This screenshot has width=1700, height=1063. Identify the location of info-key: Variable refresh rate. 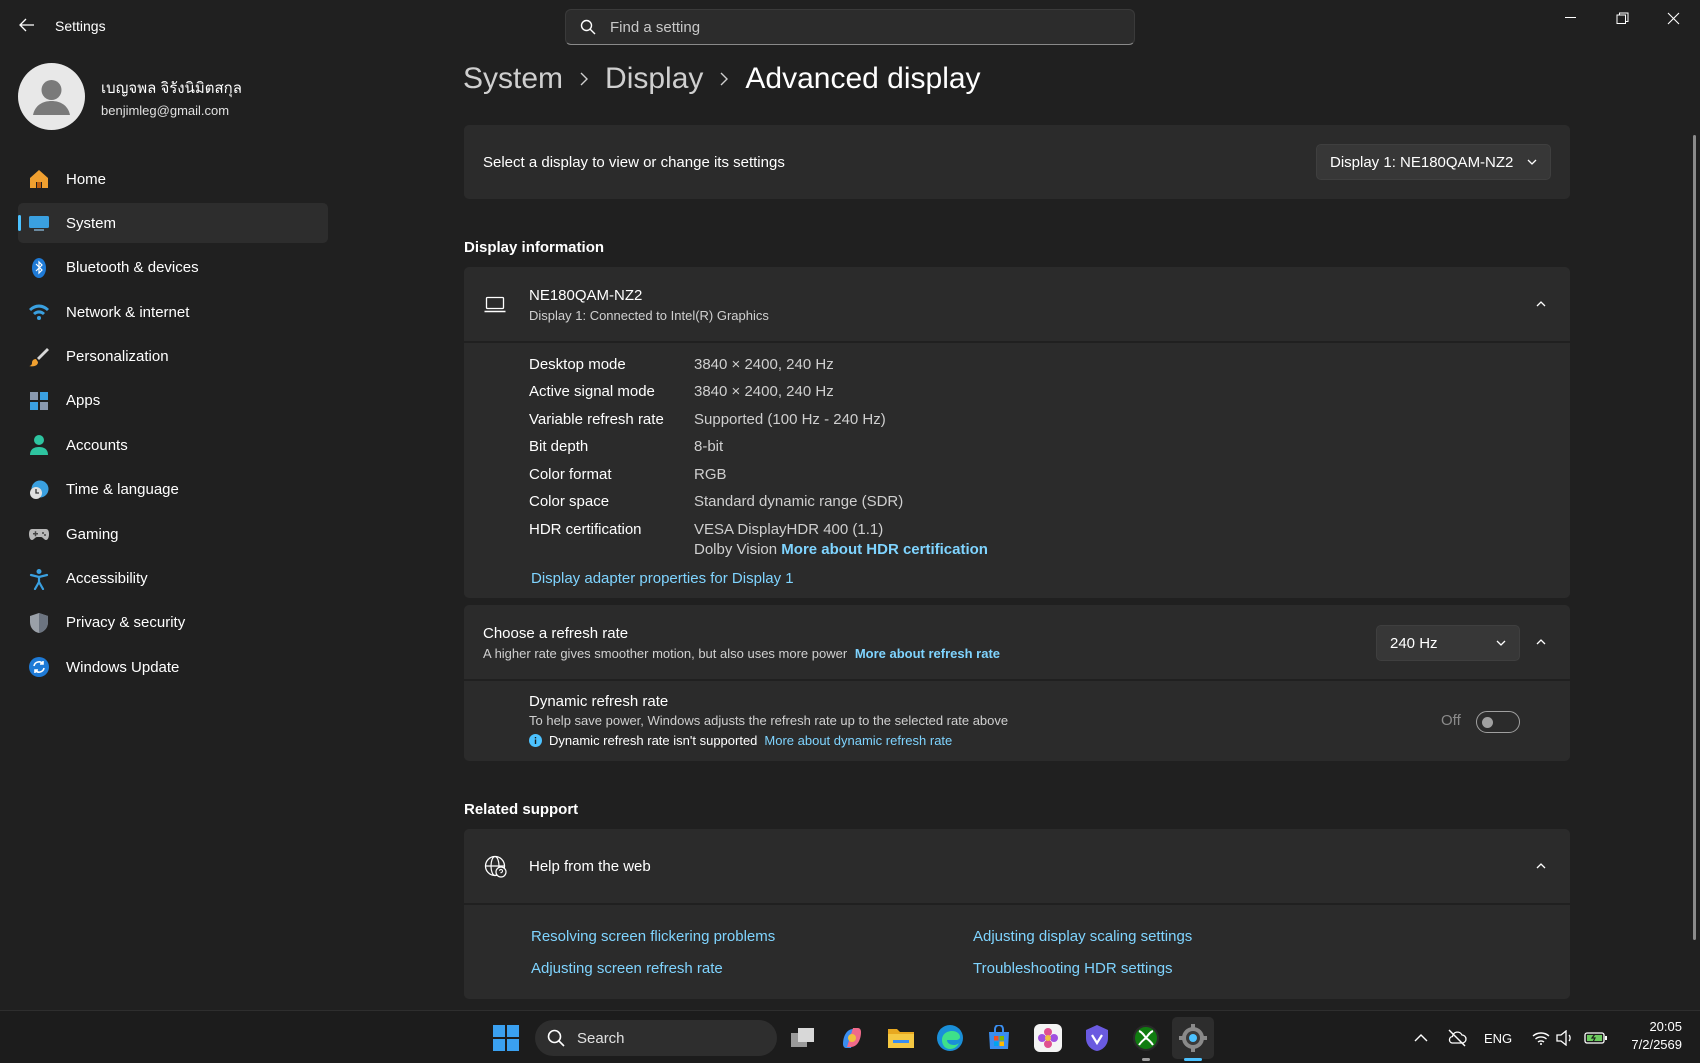
(596, 419).